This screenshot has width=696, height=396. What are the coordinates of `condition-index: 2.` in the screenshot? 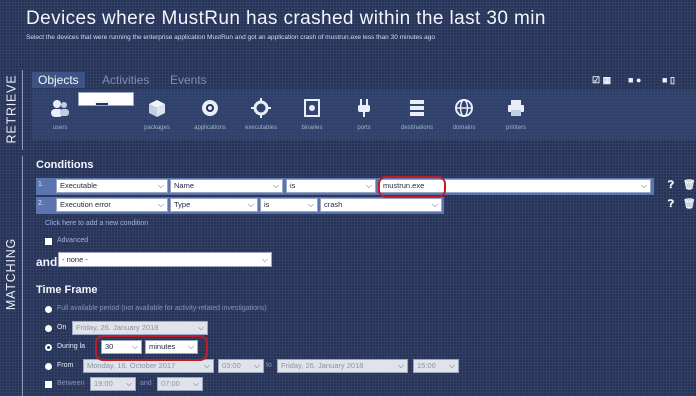 It's located at (41, 203).